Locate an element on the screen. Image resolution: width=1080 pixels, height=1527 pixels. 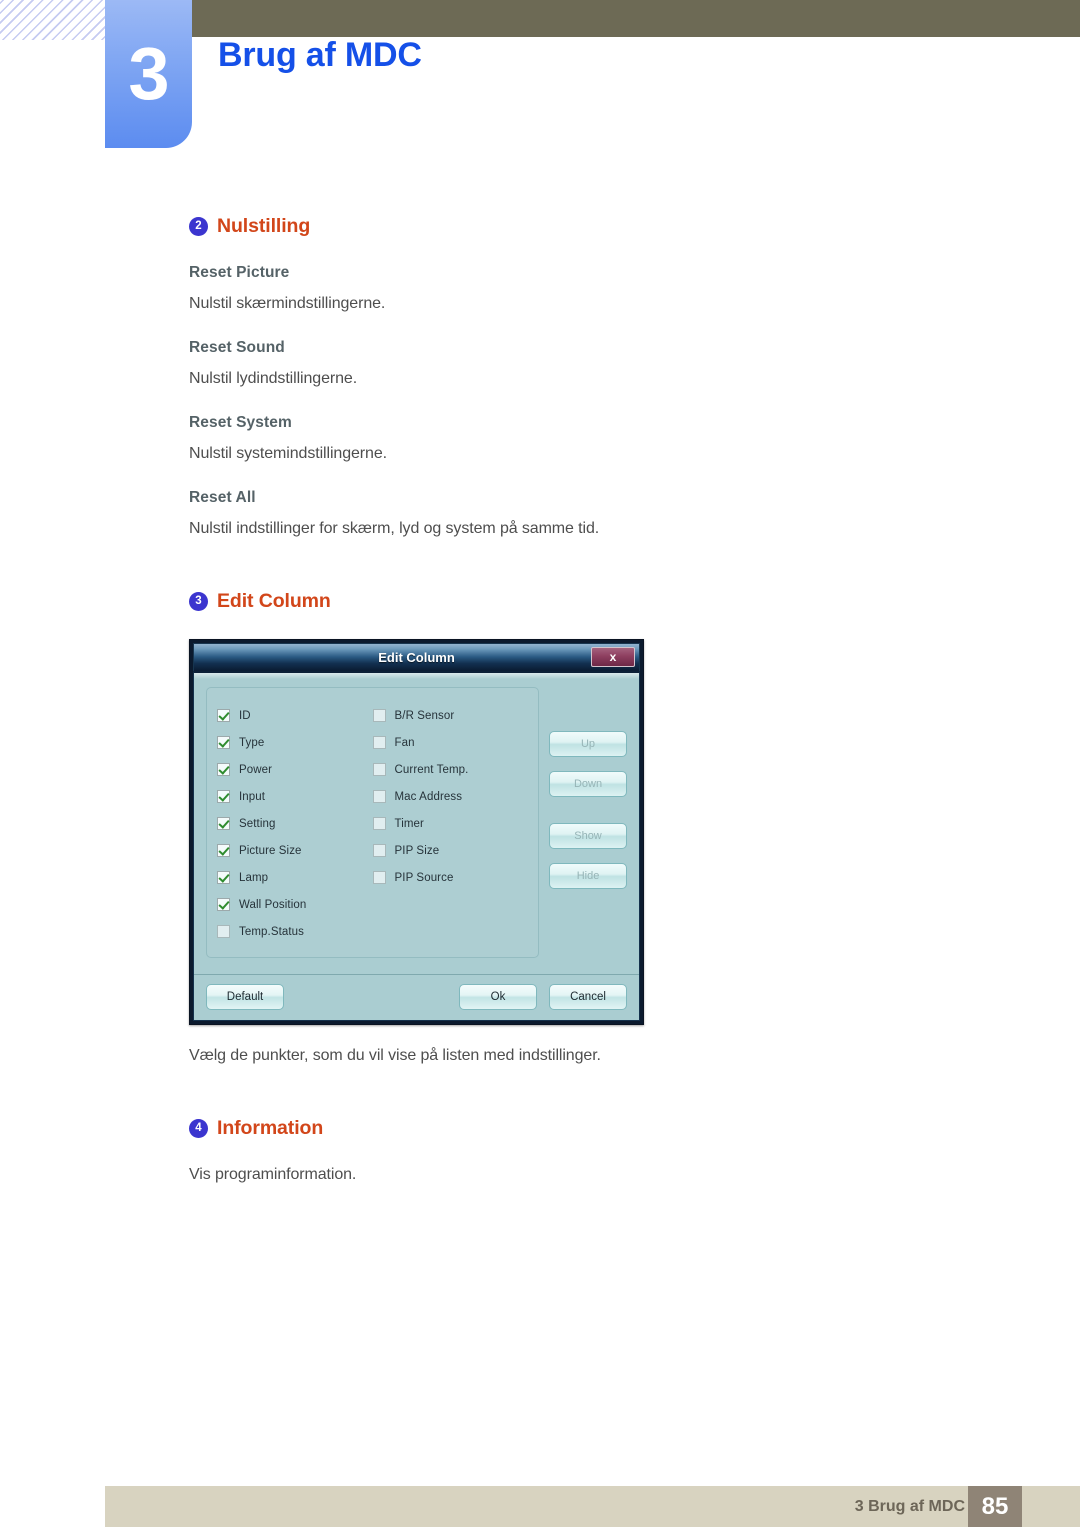
checkbox-setting is located at coordinates (223, 823).